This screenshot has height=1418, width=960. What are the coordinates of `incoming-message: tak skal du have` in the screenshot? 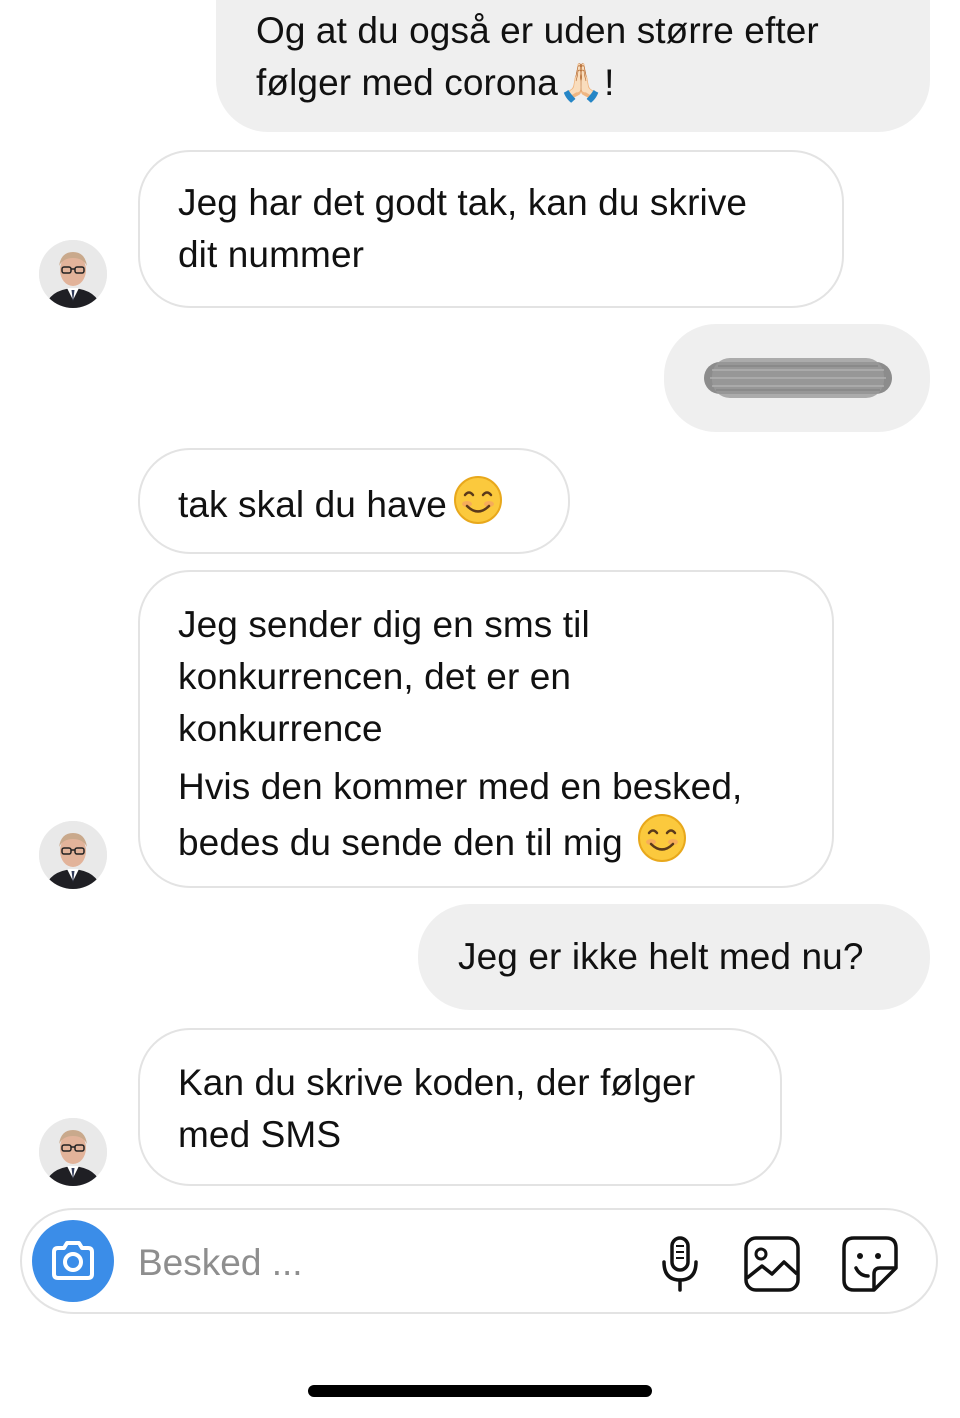 It's located at (354, 501).